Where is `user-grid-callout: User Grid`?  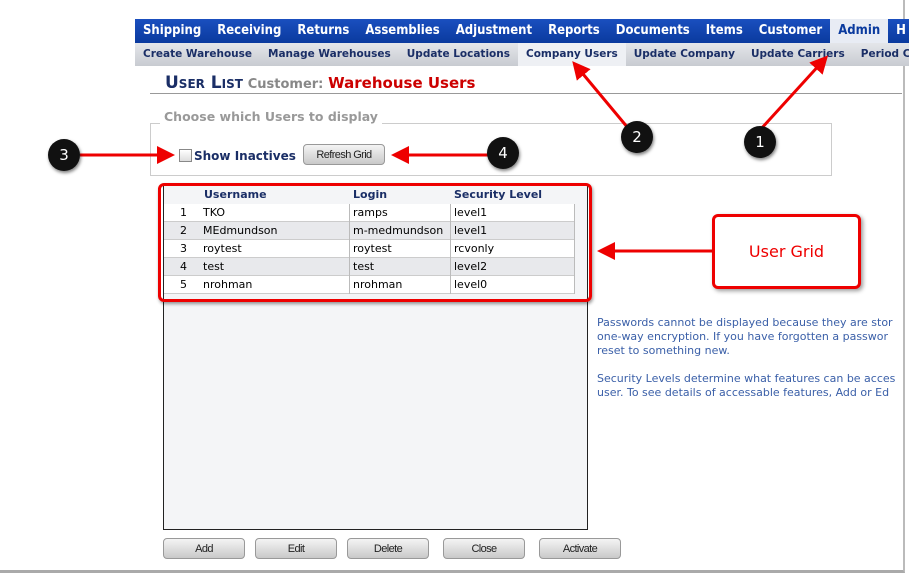
user-grid-callout: User Grid is located at coordinates (786, 251).